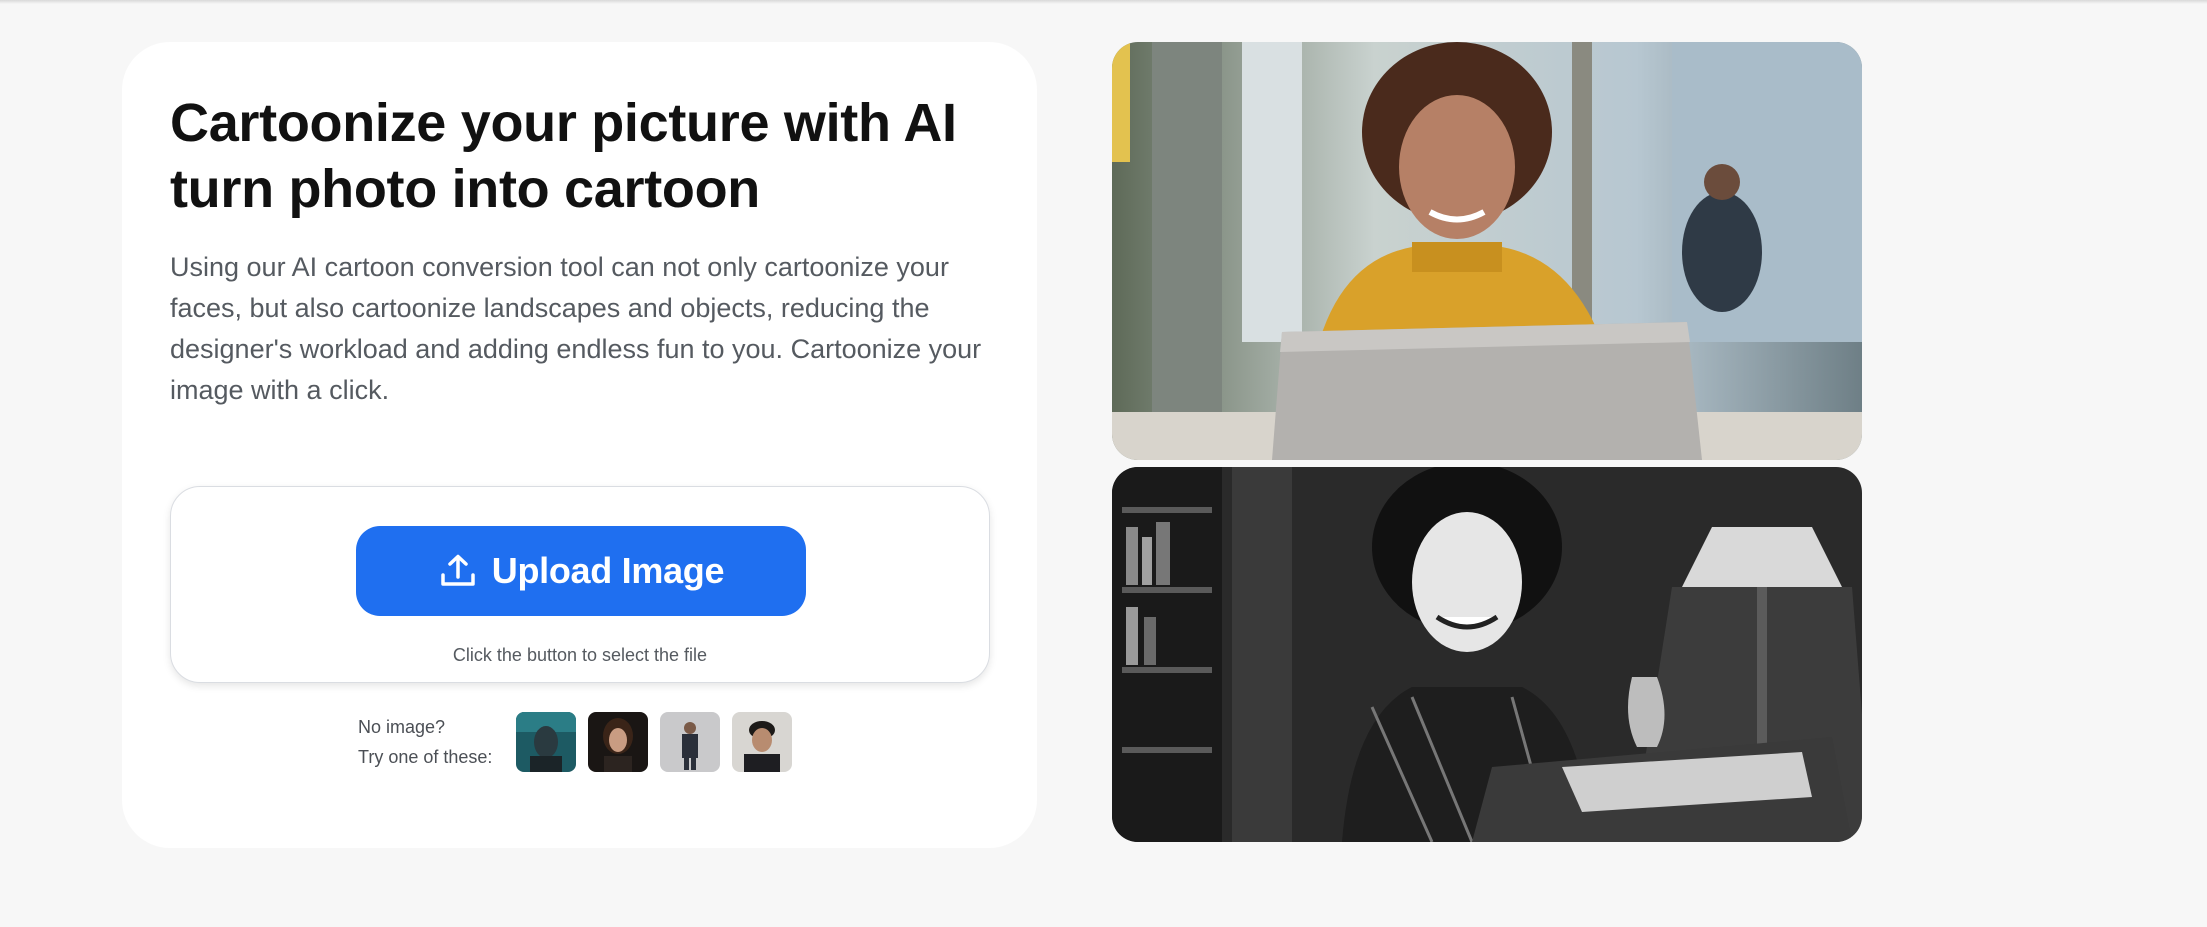 Image resolution: width=2207 pixels, height=927 pixels. What do you see at coordinates (425, 757) in the screenshot?
I see `samples-label-line-2: Try one of these:` at bounding box center [425, 757].